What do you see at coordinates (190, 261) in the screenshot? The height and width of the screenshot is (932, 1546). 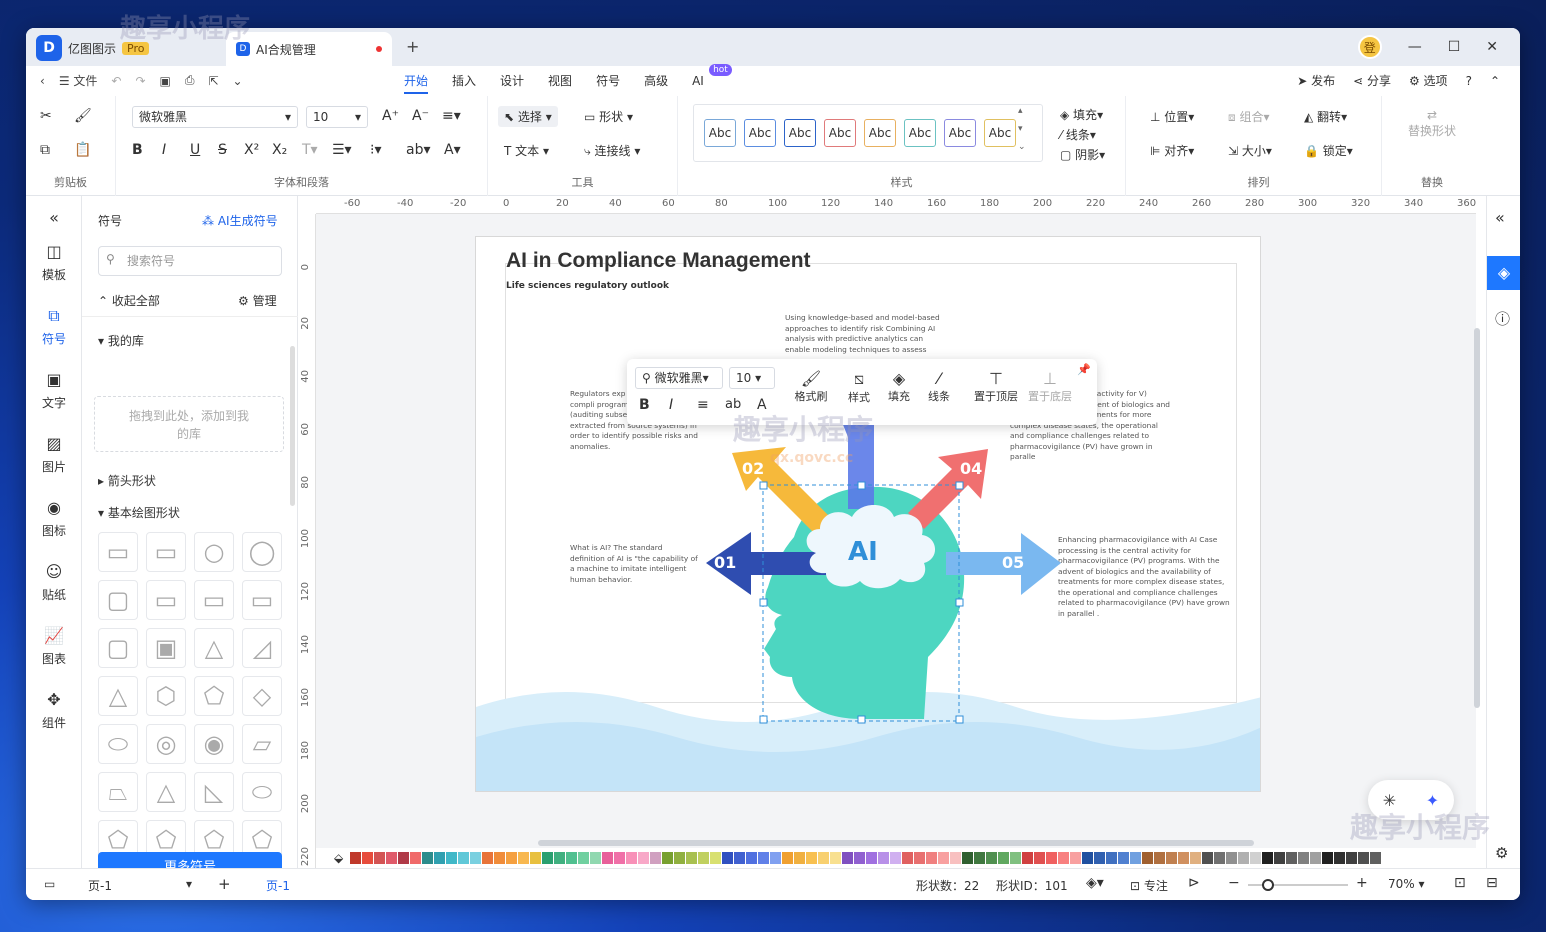 I see `symbol-search-input: 搜索符号` at bounding box center [190, 261].